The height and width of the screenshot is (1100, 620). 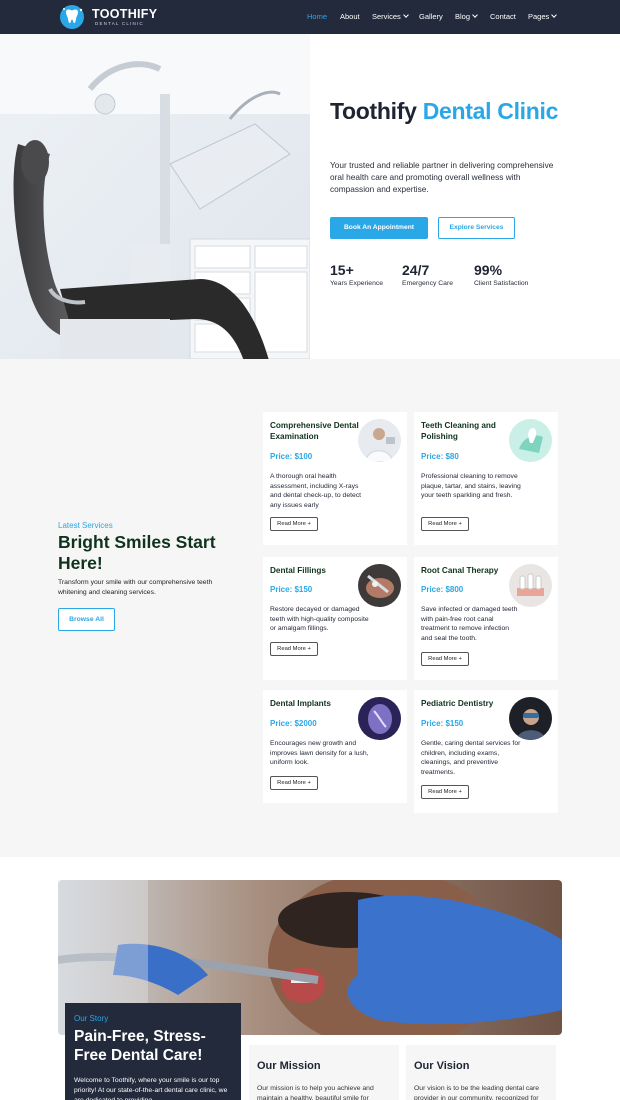 I want to click on hero-dental-chair-image, so click(x=155, y=196).